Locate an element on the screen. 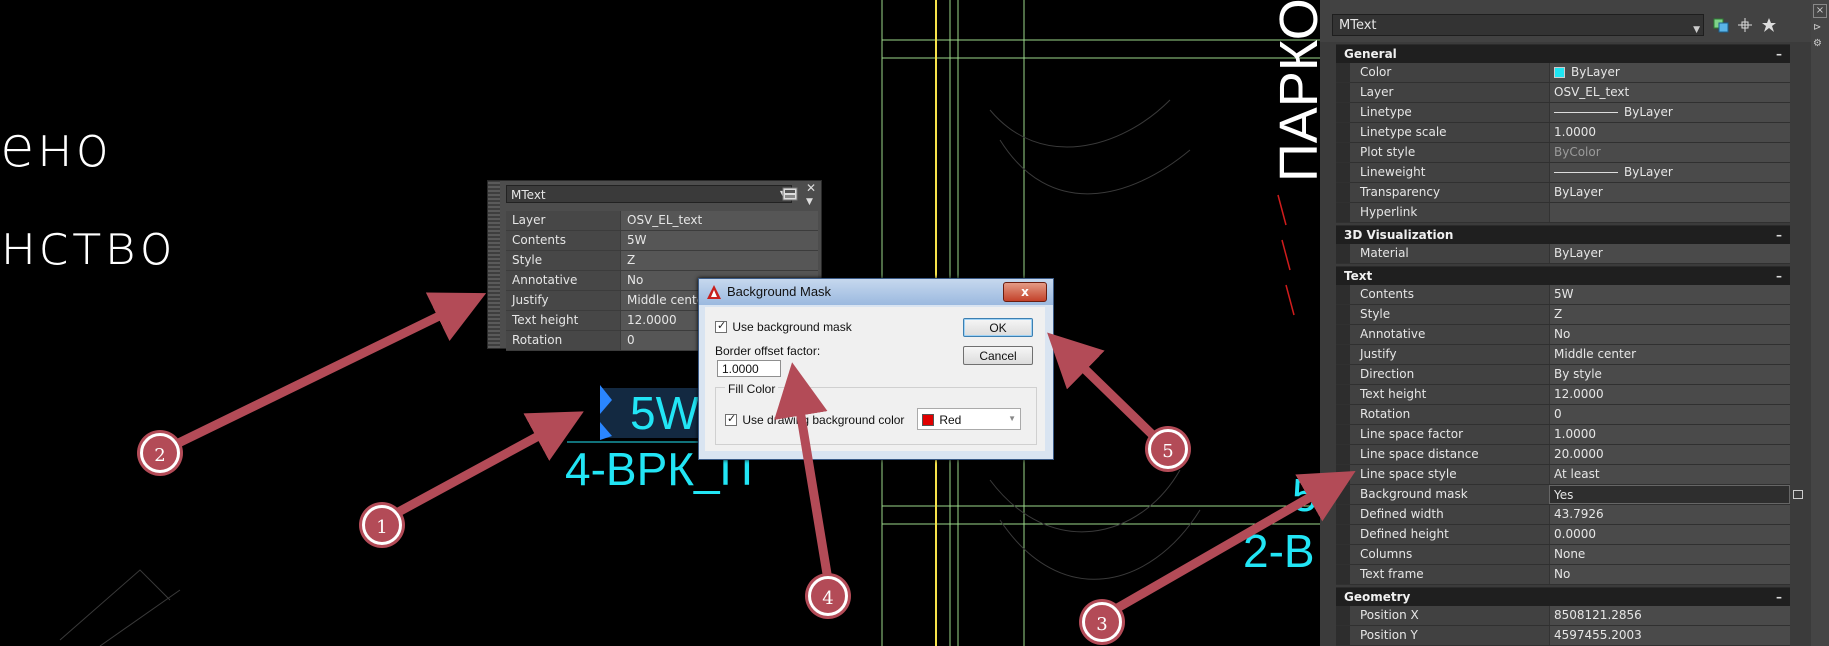 The width and height of the screenshot is (1829, 646). callout-2: 2 is located at coordinates (160, 453).